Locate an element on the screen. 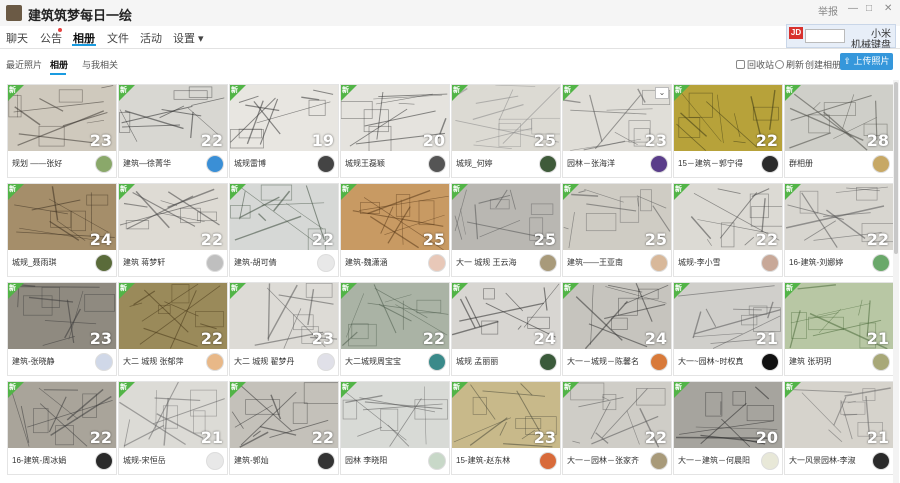 The width and height of the screenshot is (900, 483). album-title: 建筑——王亚南 is located at coordinates (606, 262).